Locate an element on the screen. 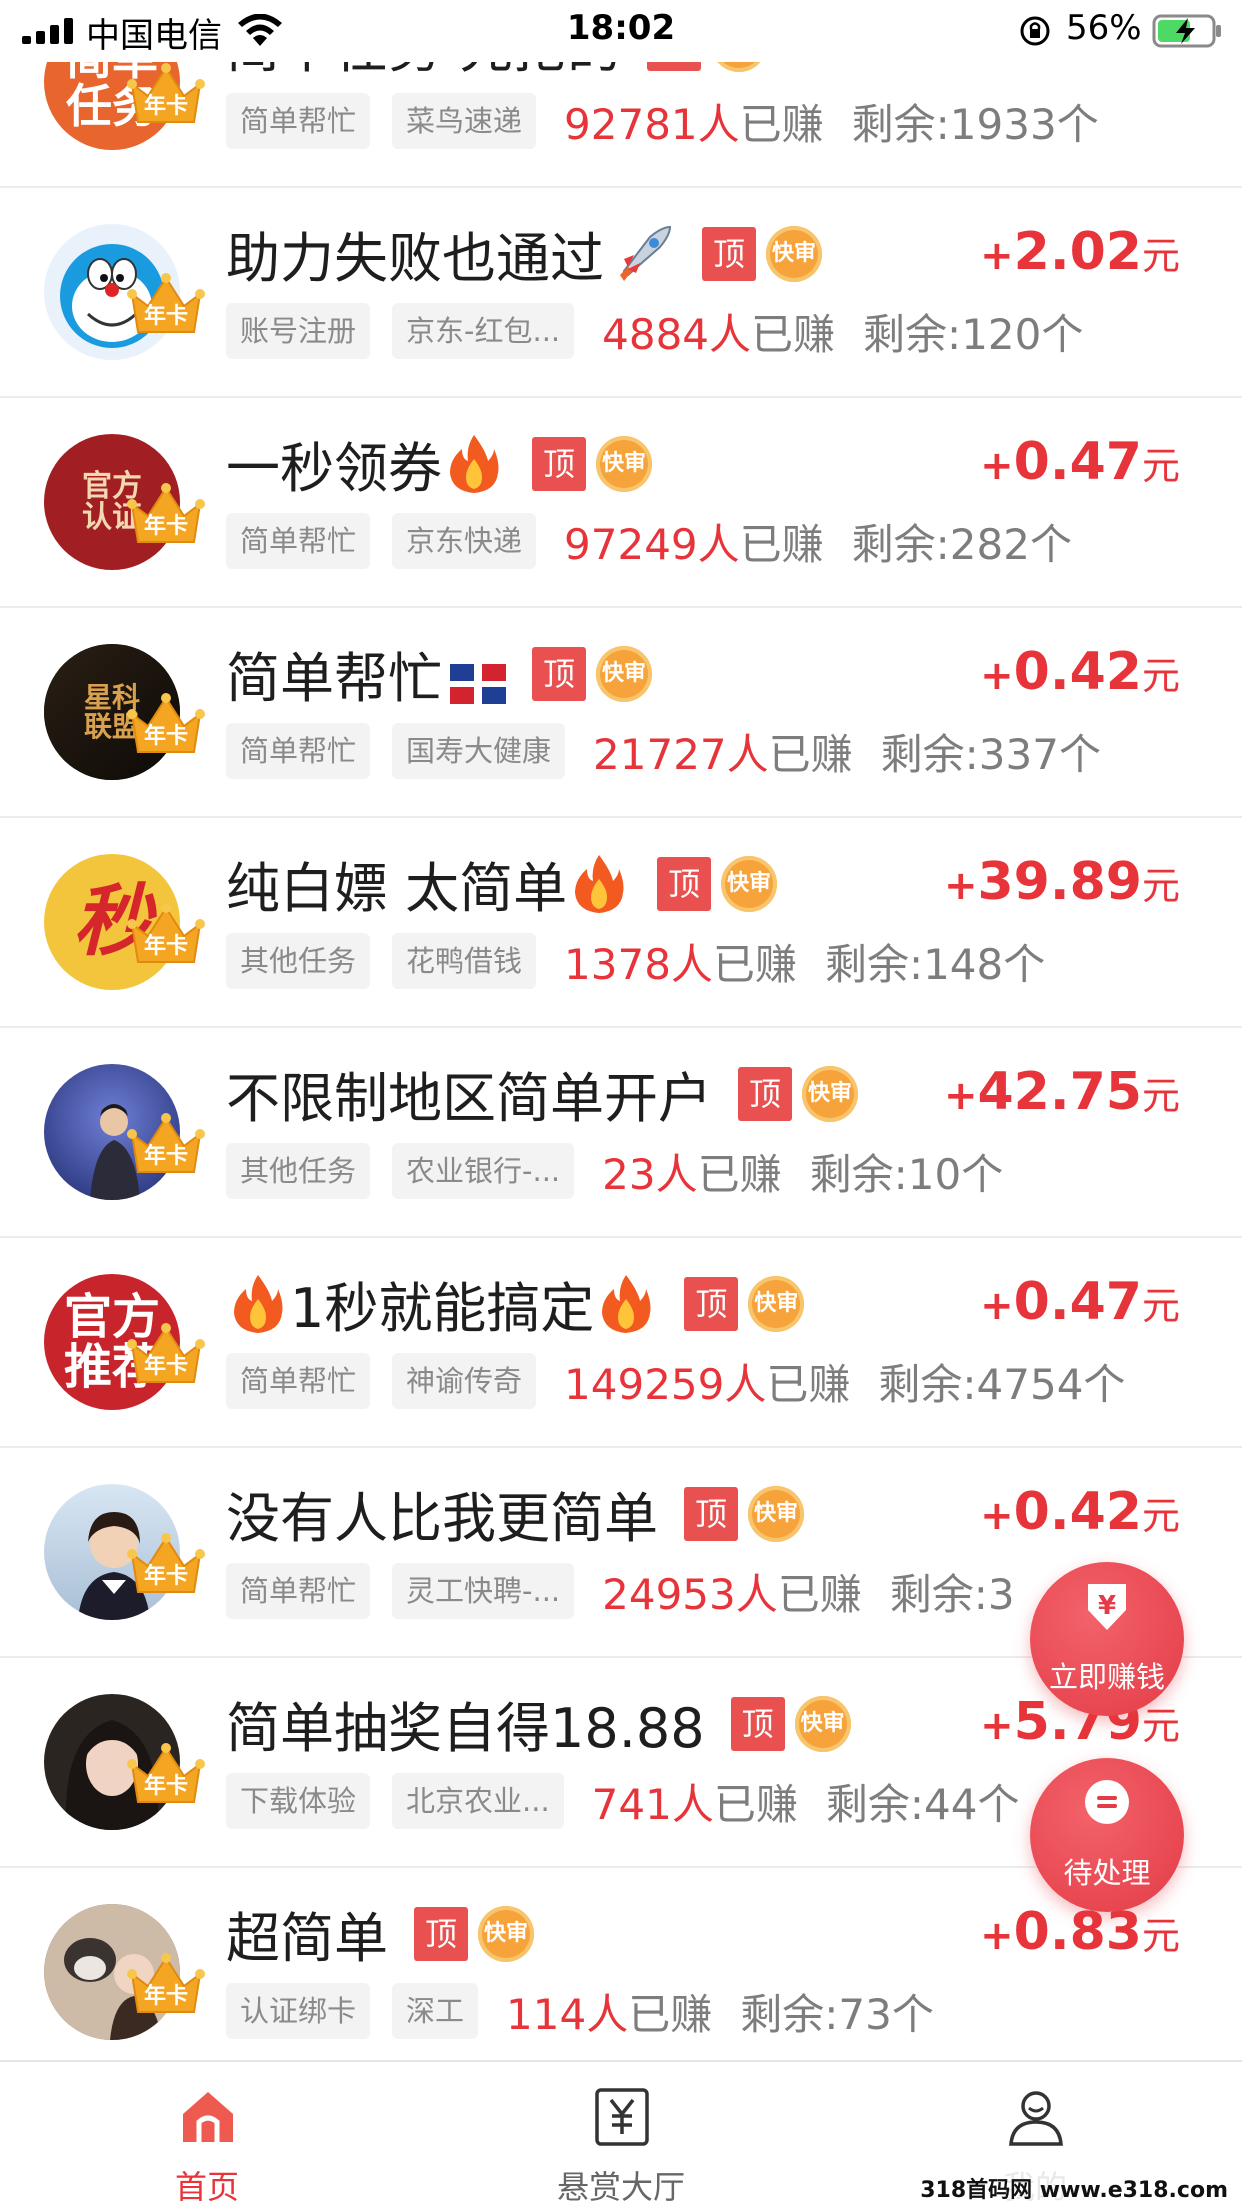 The width and height of the screenshot is (1242, 2208). tab-home: 首页 is located at coordinates (207, 2135).